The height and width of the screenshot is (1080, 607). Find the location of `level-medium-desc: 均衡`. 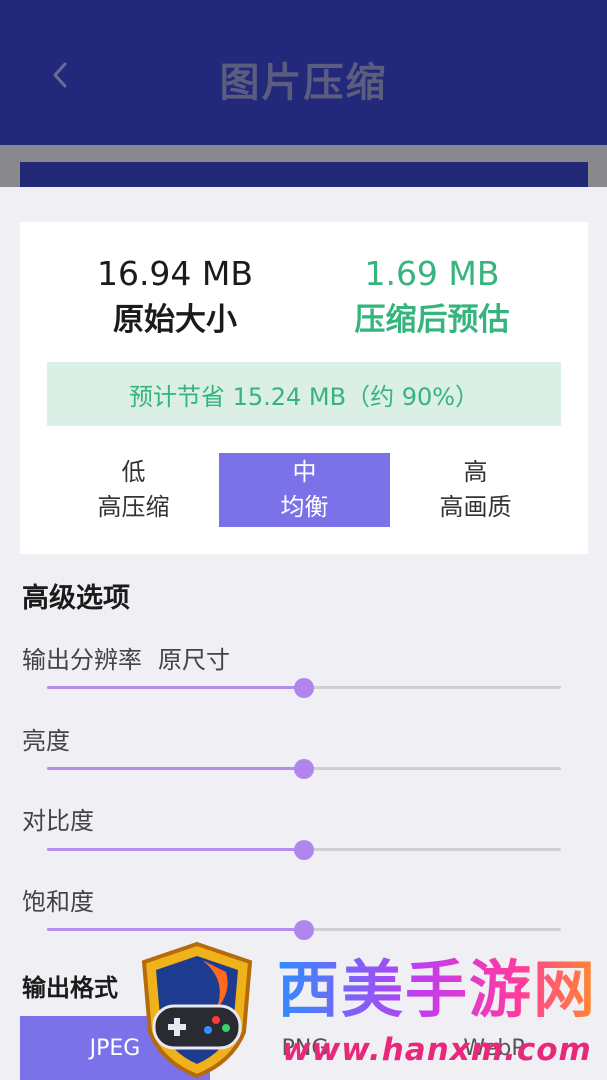

level-medium-desc: 均衡 is located at coordinates (304, 507).